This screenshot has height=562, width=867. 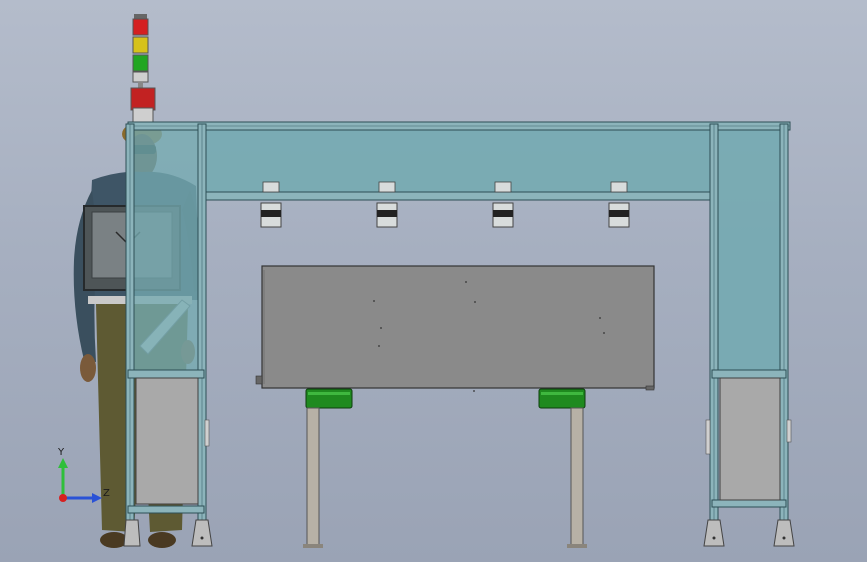 What do you see at coordinates (459, 533) in the screenshot?
I see `frame-feet` at bounding box center [459, 533].